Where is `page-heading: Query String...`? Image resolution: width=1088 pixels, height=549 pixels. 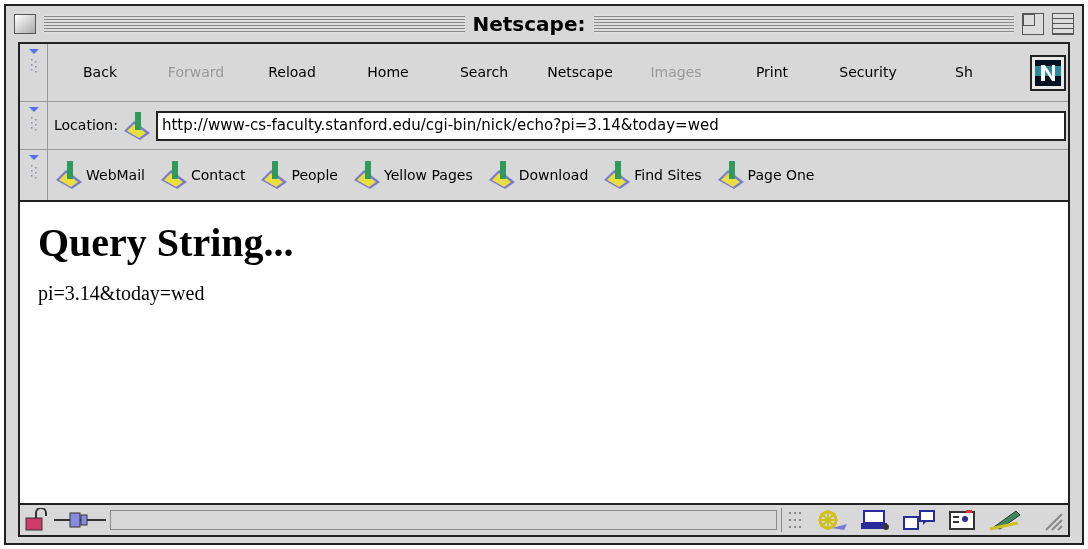
page-heading: Query String... is located at coordinates (166, 243).